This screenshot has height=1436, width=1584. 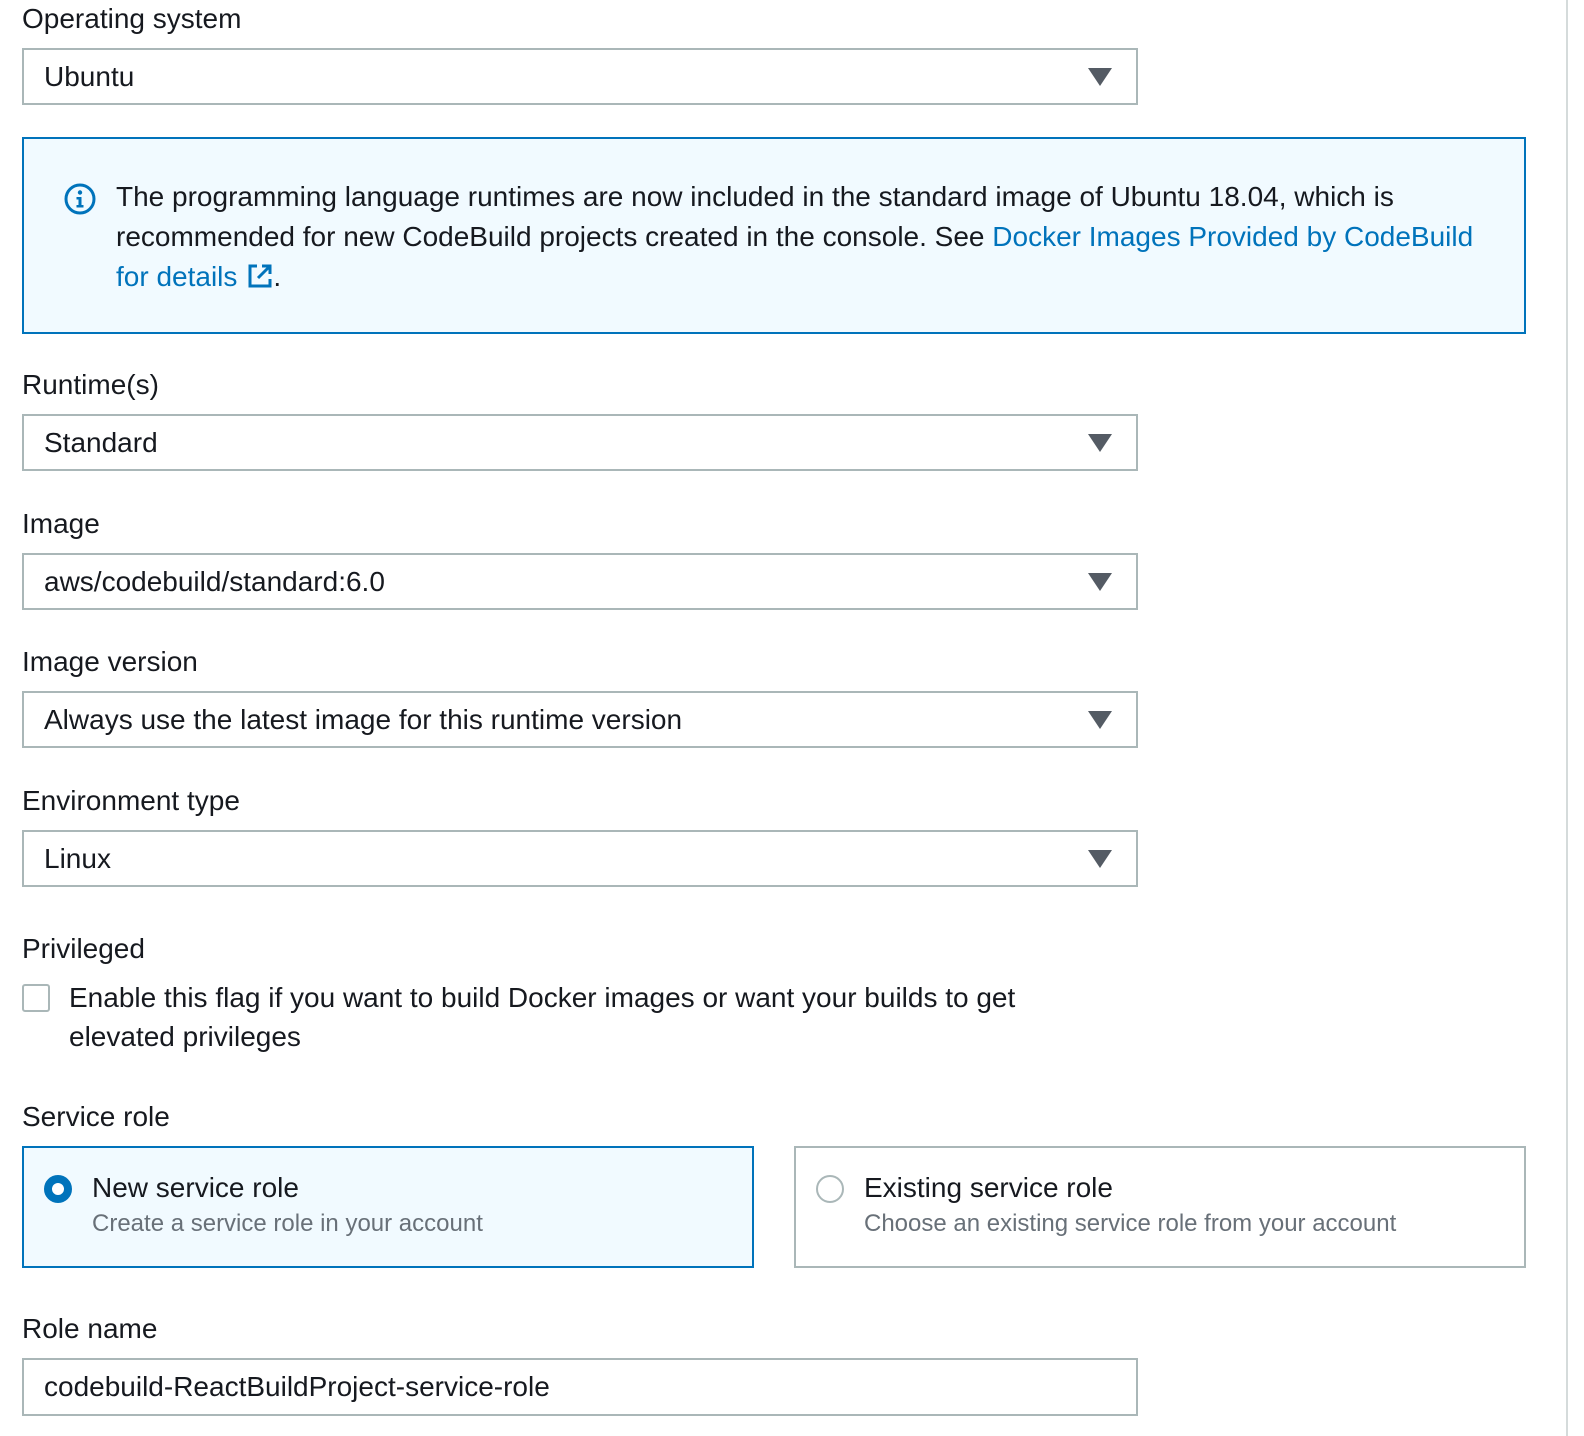 I want to click on existing-service-role-title: Existing service role, so click(x=988, y=1187).